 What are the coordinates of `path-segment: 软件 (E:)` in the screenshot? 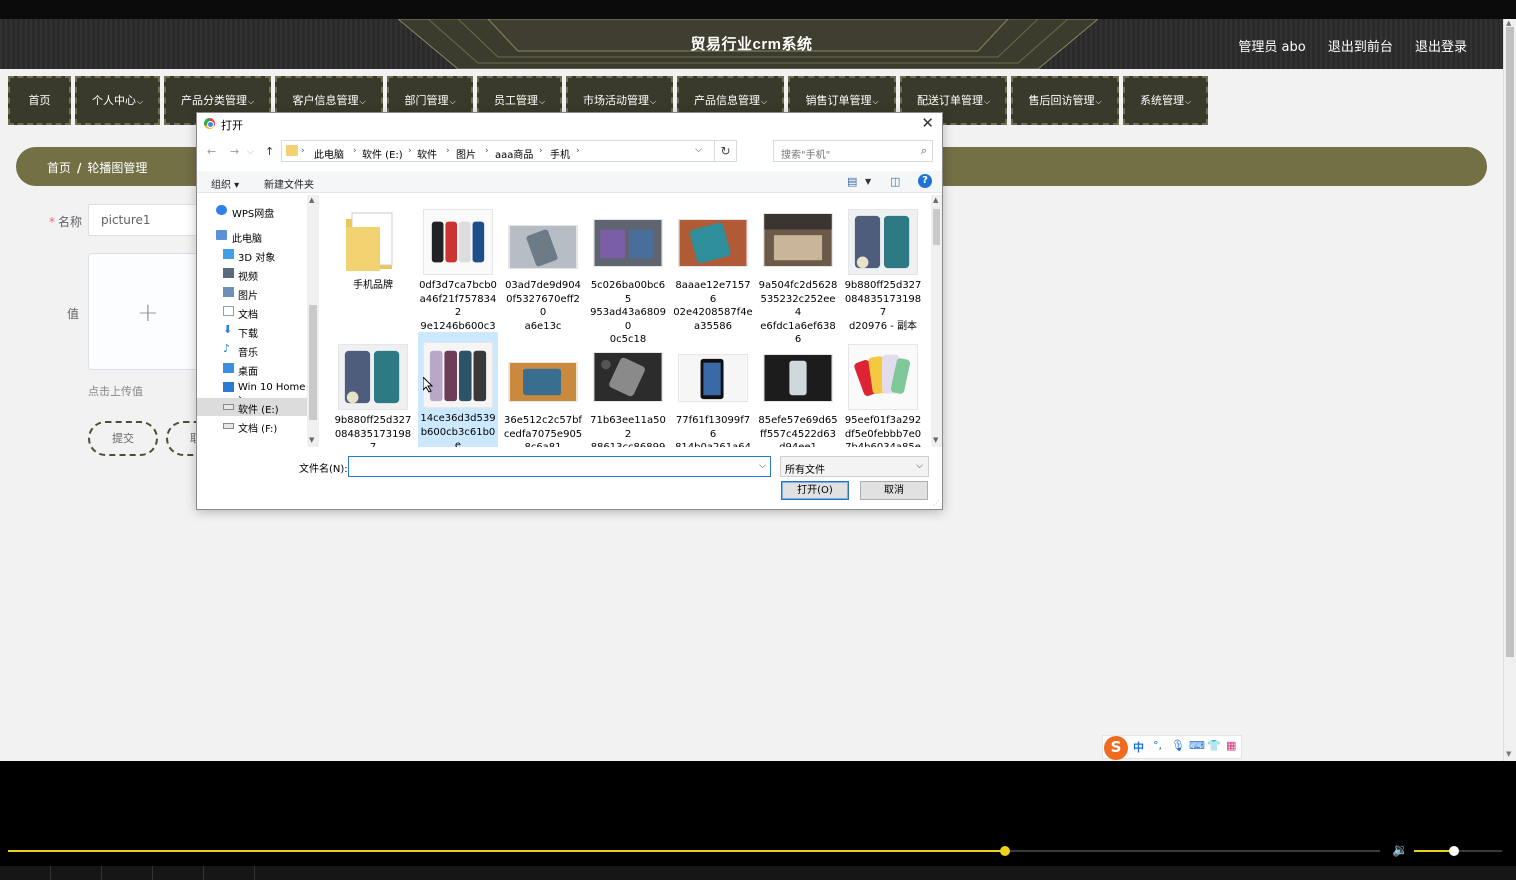 It's located at (382, 153).